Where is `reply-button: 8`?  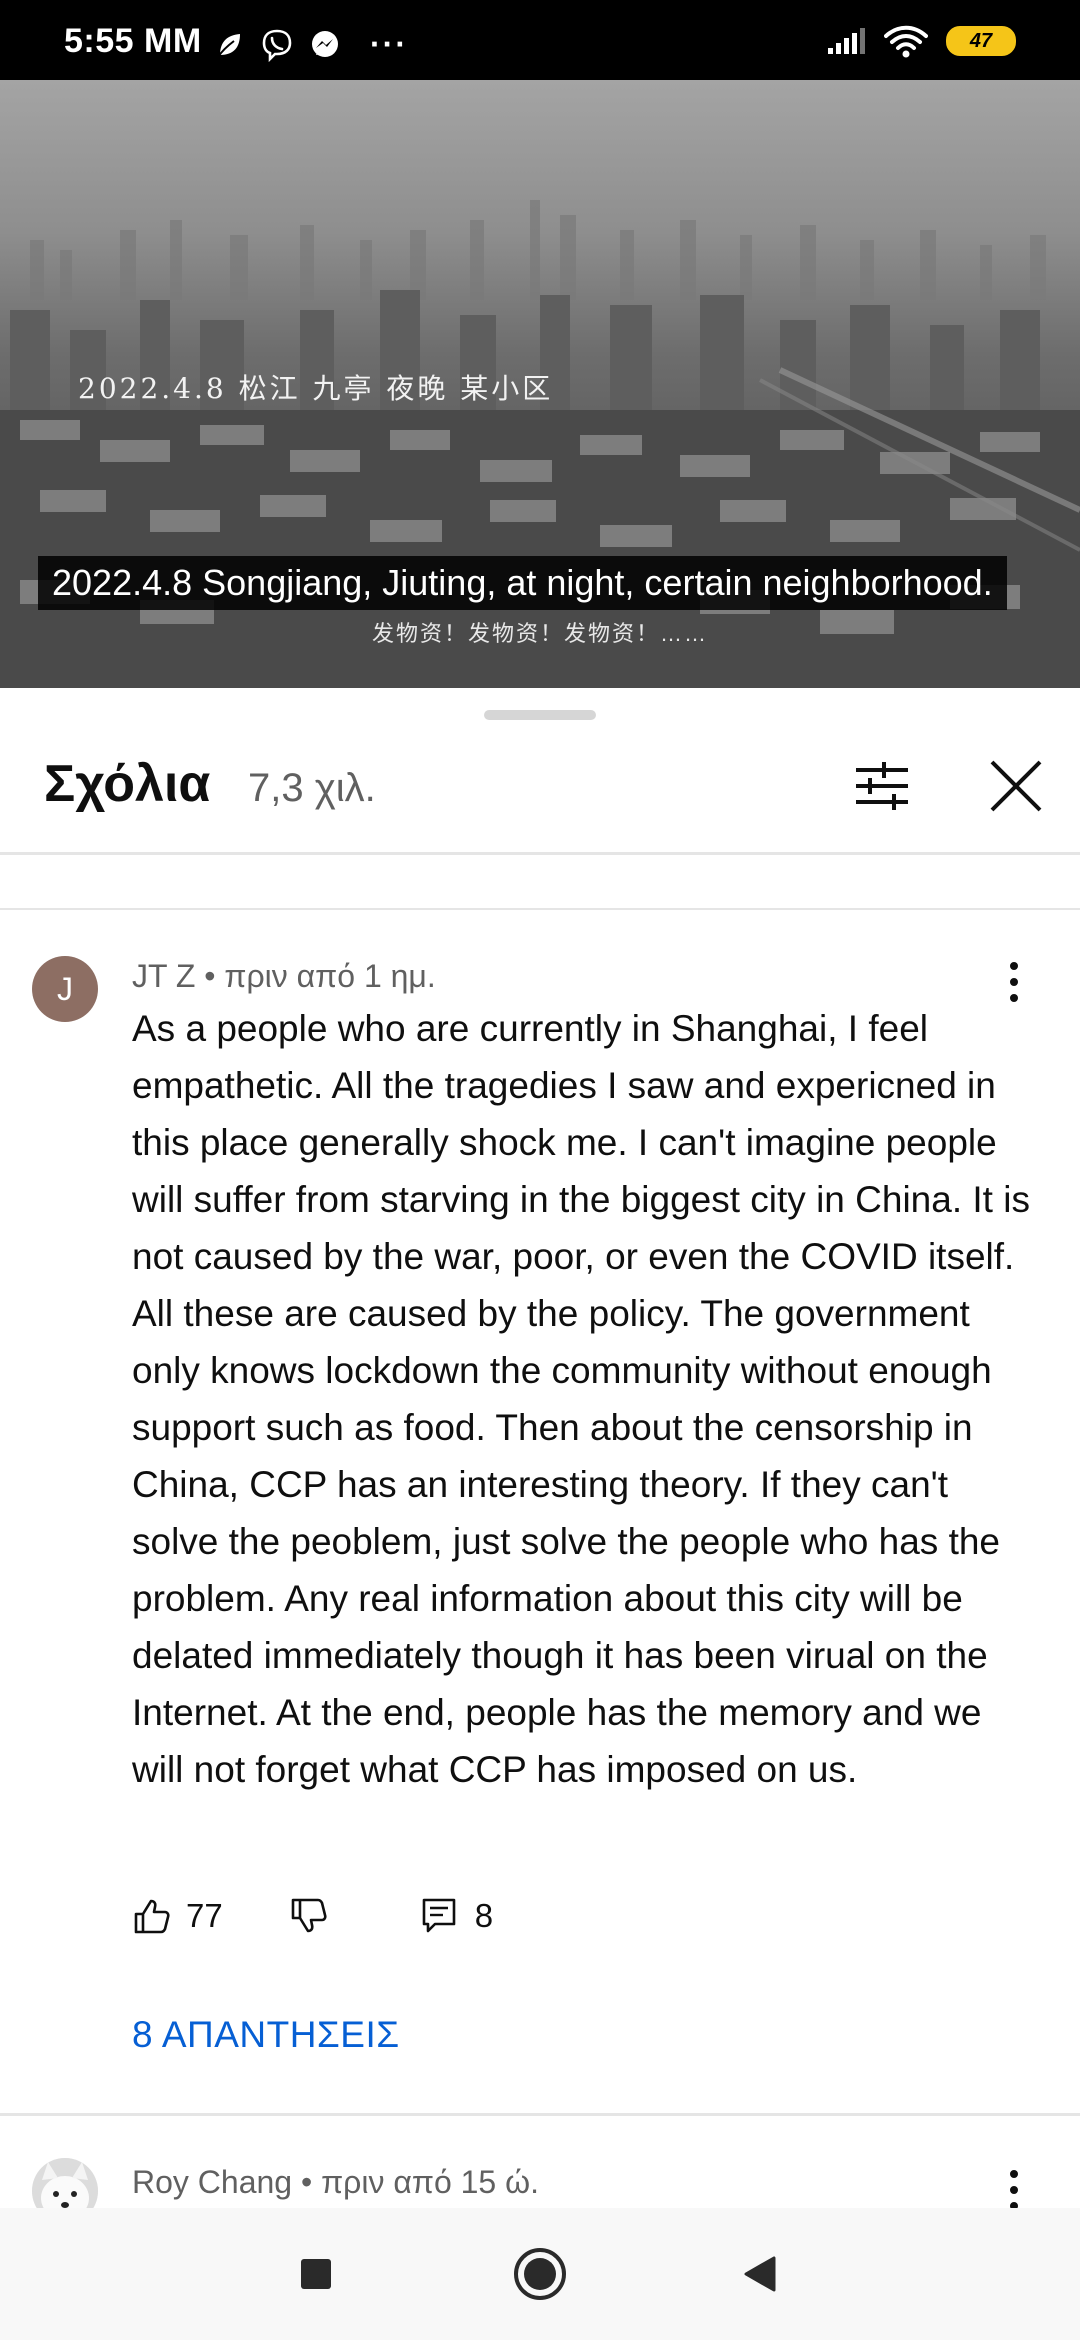 reply-button: 8 is located at coordinates (456, 1916).